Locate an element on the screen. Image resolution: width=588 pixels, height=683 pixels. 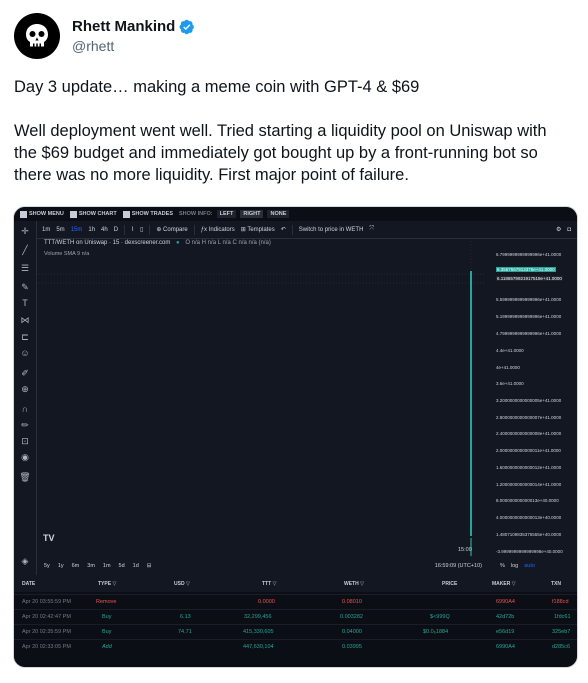
zoom-icon: ⊕ is located at coordinates (25, 389).